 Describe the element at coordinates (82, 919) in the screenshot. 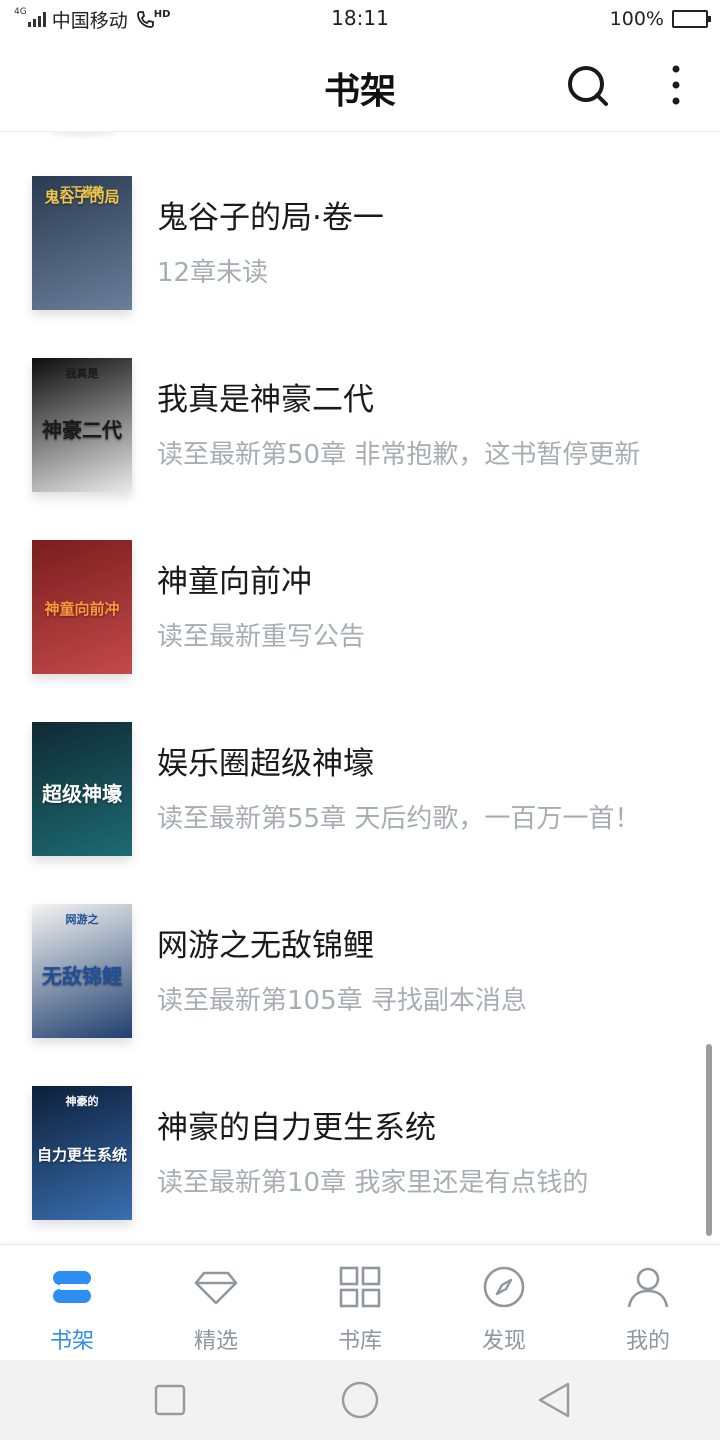

I see `cover-tag: 网游之` at that location.